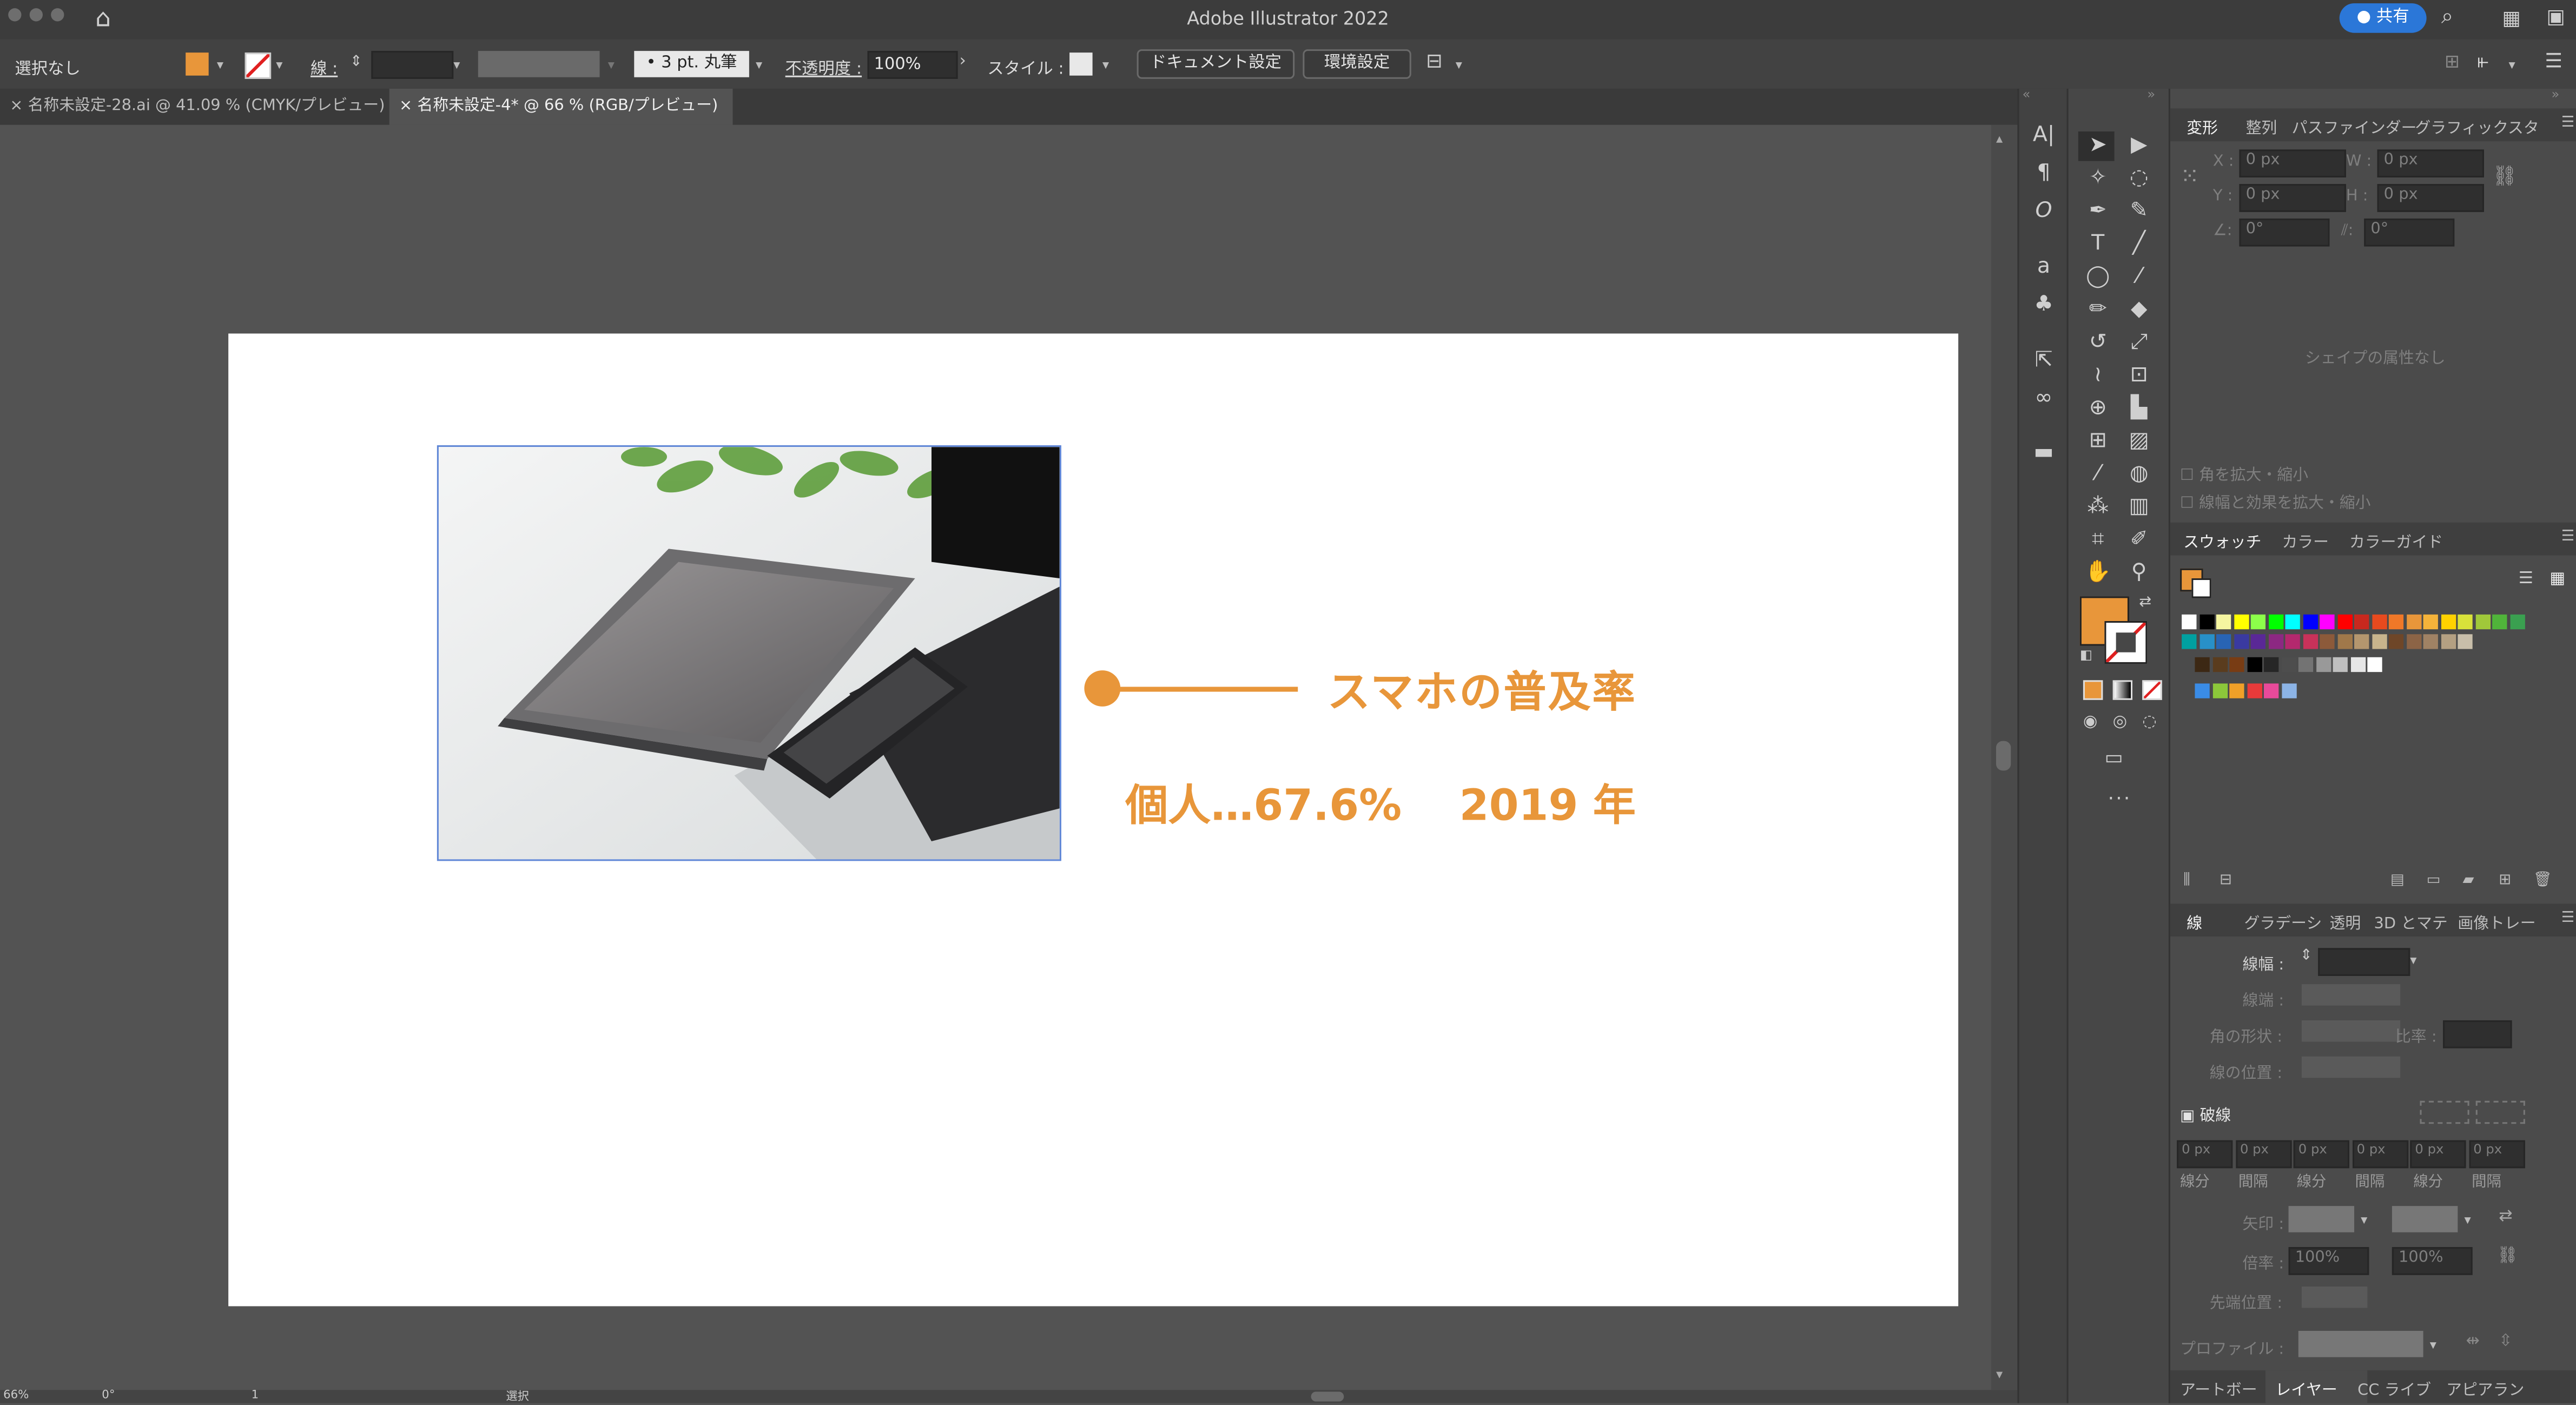 Image resolution: width=2576 pixels, height=1405 pixels. Describe the element at coordinates (1216, 64) in the screenshot. I see `document-setup-button: ドキュメント設定` at that location.